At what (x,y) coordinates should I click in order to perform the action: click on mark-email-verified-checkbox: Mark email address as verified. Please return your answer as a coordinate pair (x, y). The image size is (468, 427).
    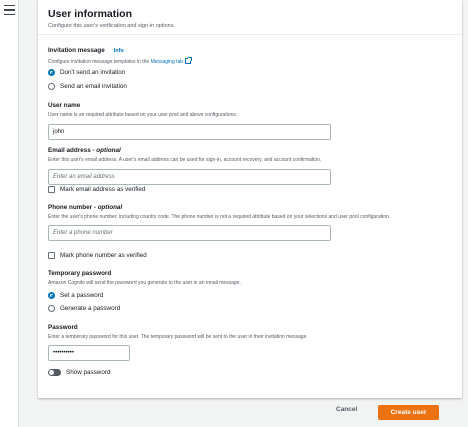
    Looking at the image, I should click on (96, 189).